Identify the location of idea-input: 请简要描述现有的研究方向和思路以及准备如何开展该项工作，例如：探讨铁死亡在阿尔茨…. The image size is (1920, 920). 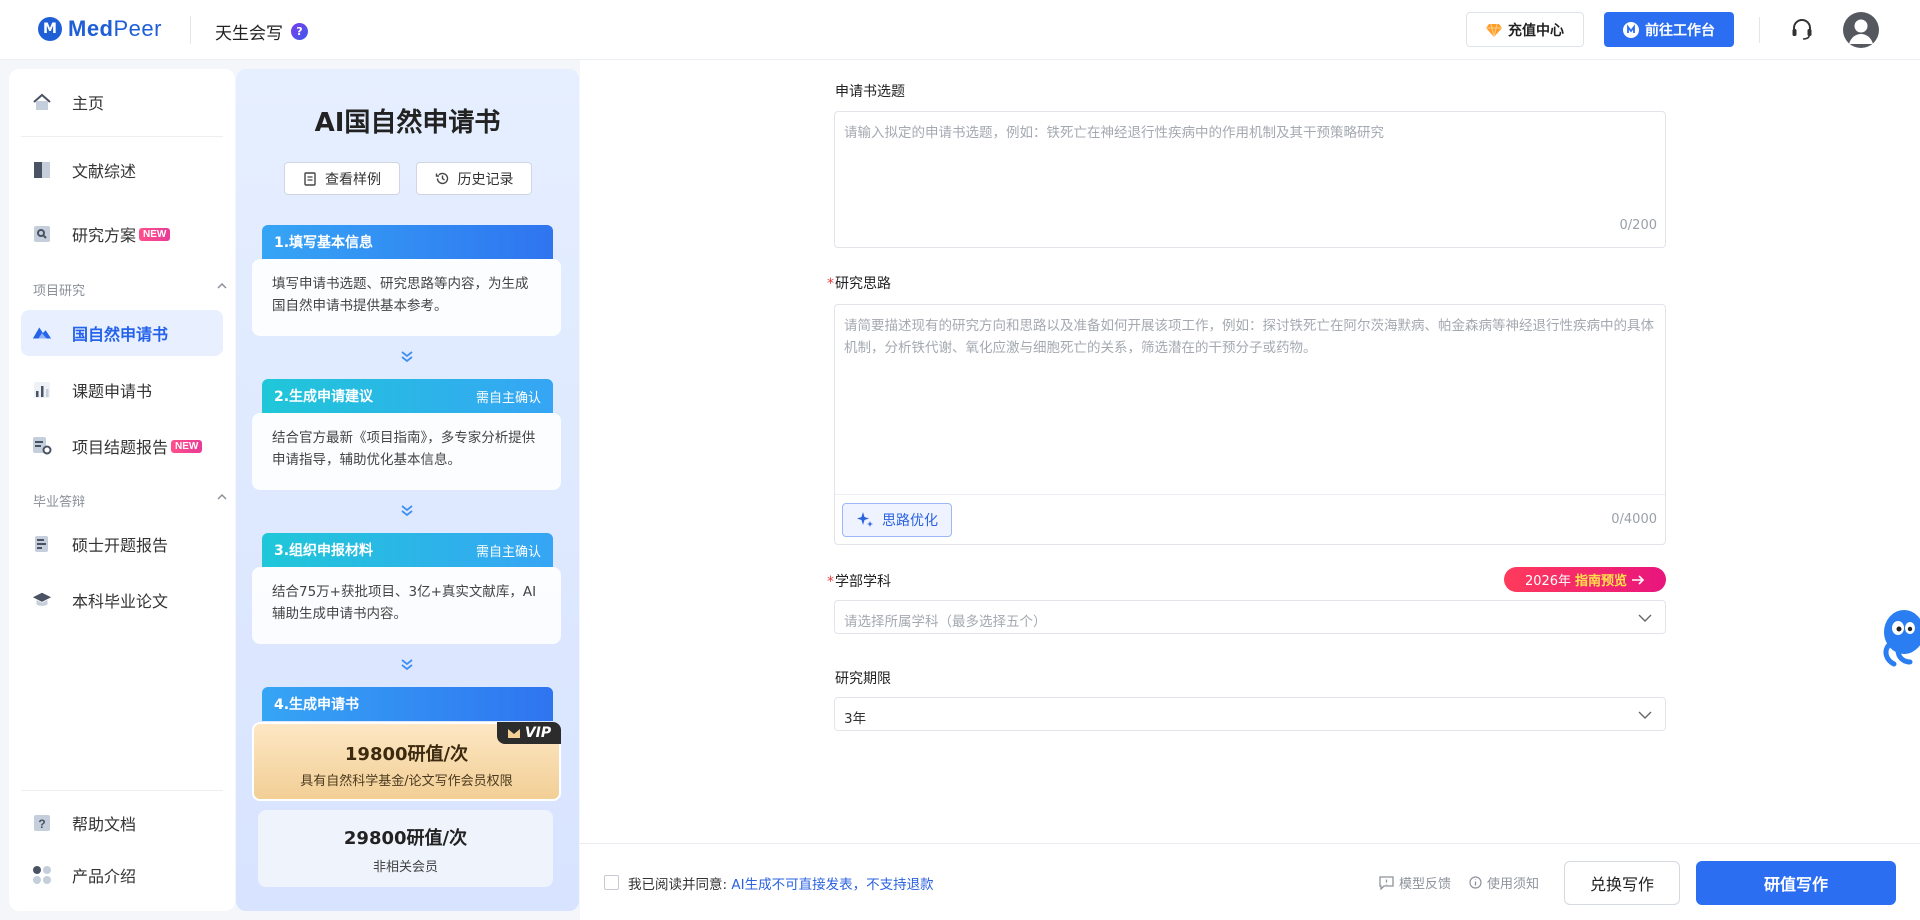
(1250, 424).